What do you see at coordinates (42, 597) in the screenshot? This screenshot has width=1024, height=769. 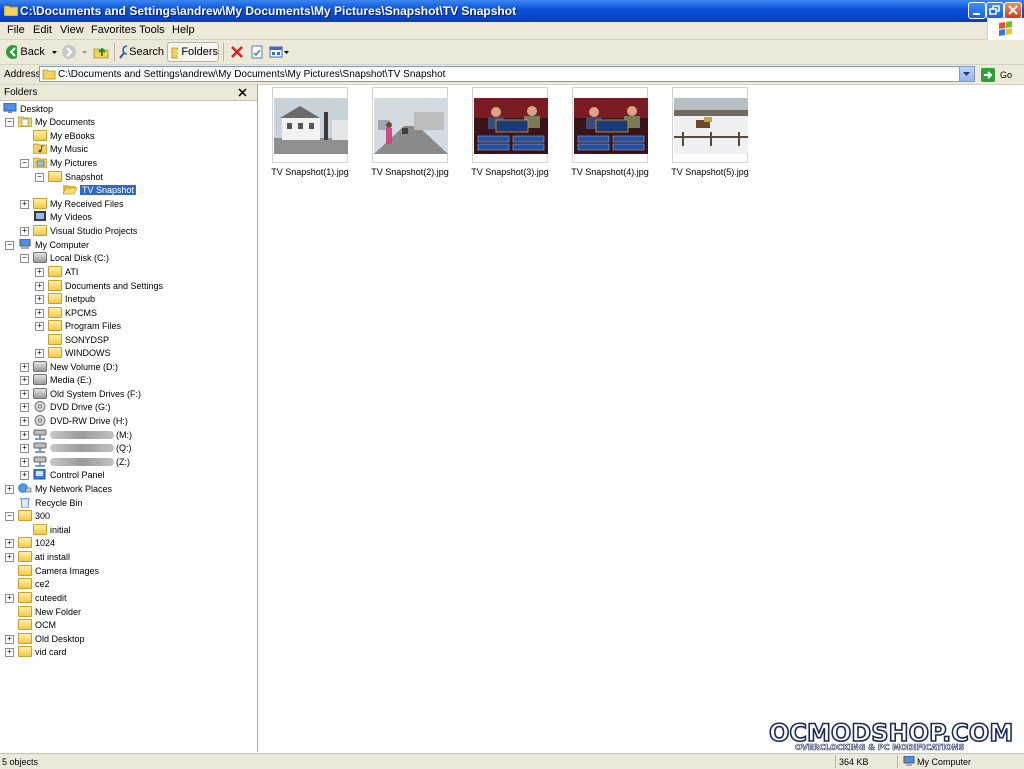 I see `tree-item-cuteedit: cuteedit` at bounding box center [42, 597].